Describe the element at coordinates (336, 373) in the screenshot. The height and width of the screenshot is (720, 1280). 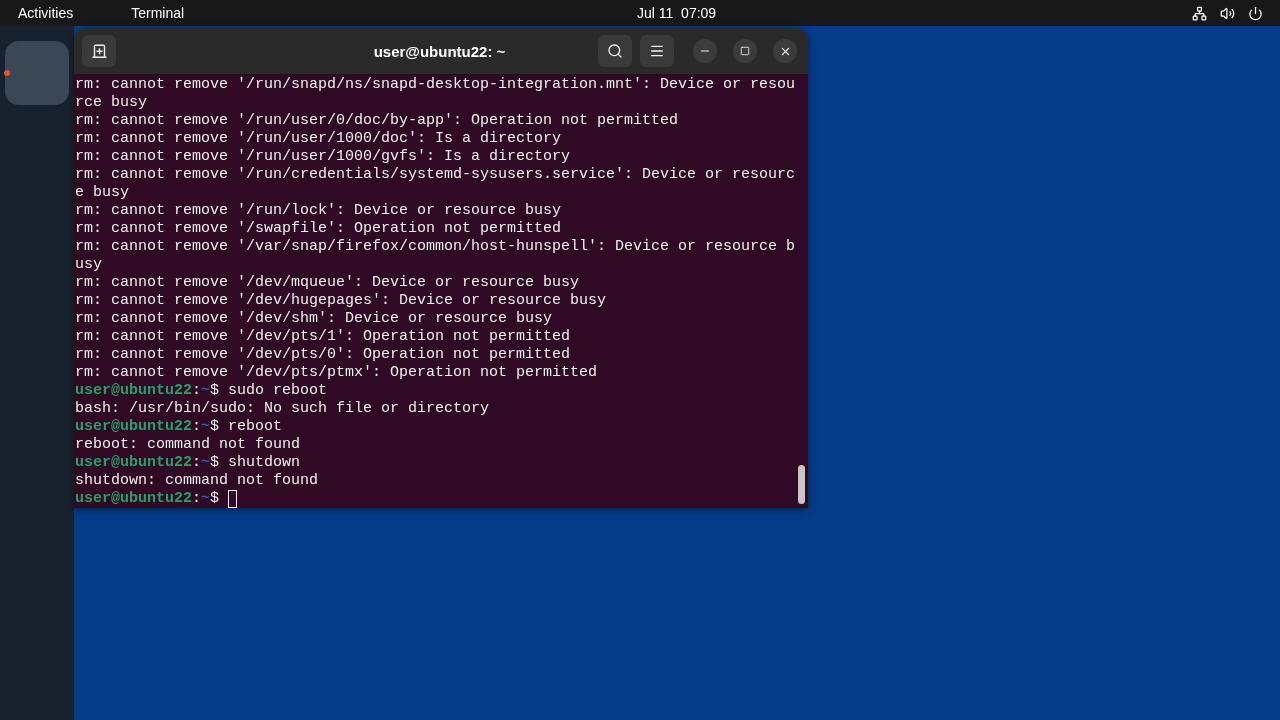
I see `output-line: rm: cannot remove '/dev/pts/ptmx': Operation not permitted` at that location.